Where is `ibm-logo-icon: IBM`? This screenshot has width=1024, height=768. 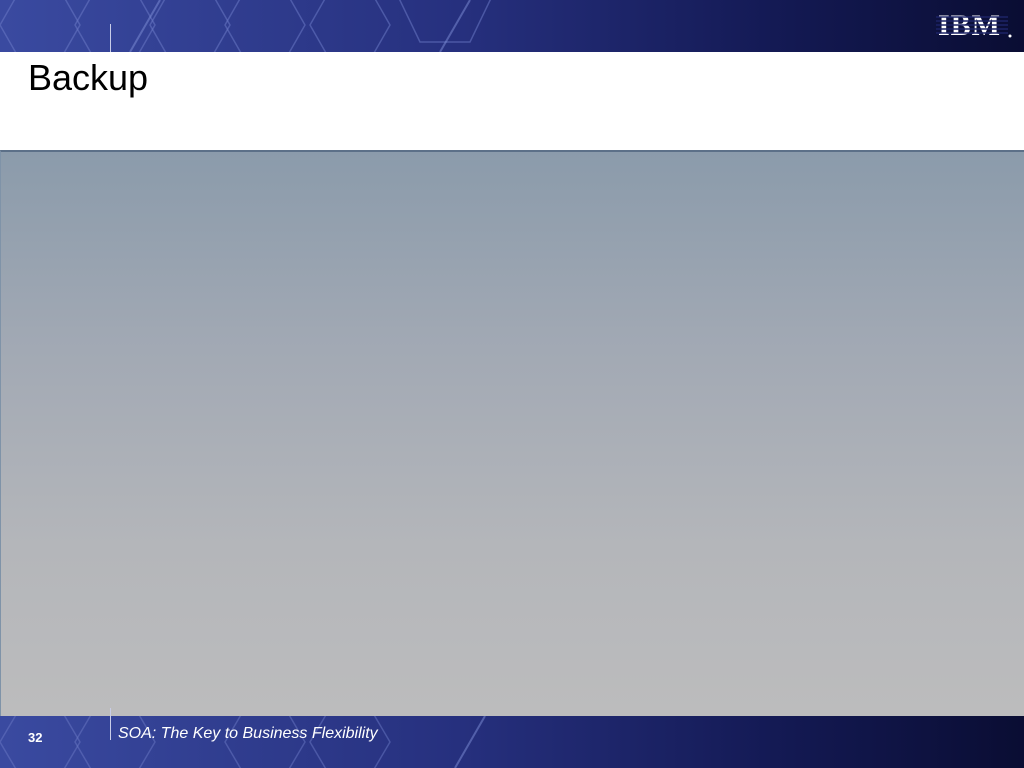 ibm-logo-icon: IBM is located at coordinates (974, 25).